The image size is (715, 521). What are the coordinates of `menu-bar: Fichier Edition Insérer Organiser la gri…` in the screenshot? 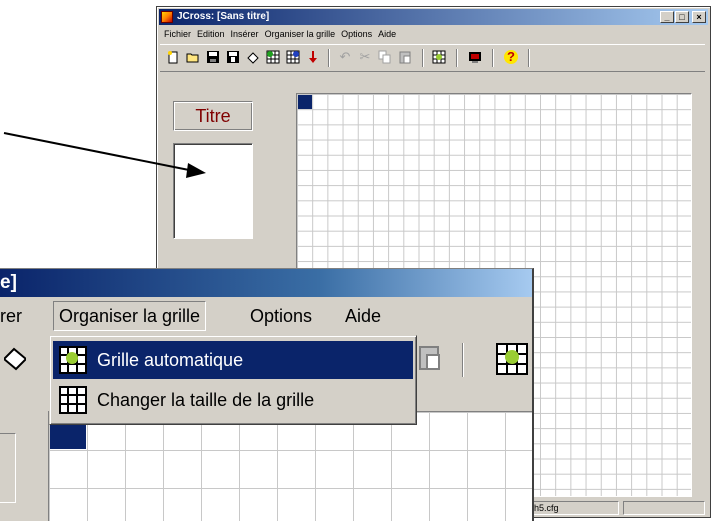 It's located at (280, 34).